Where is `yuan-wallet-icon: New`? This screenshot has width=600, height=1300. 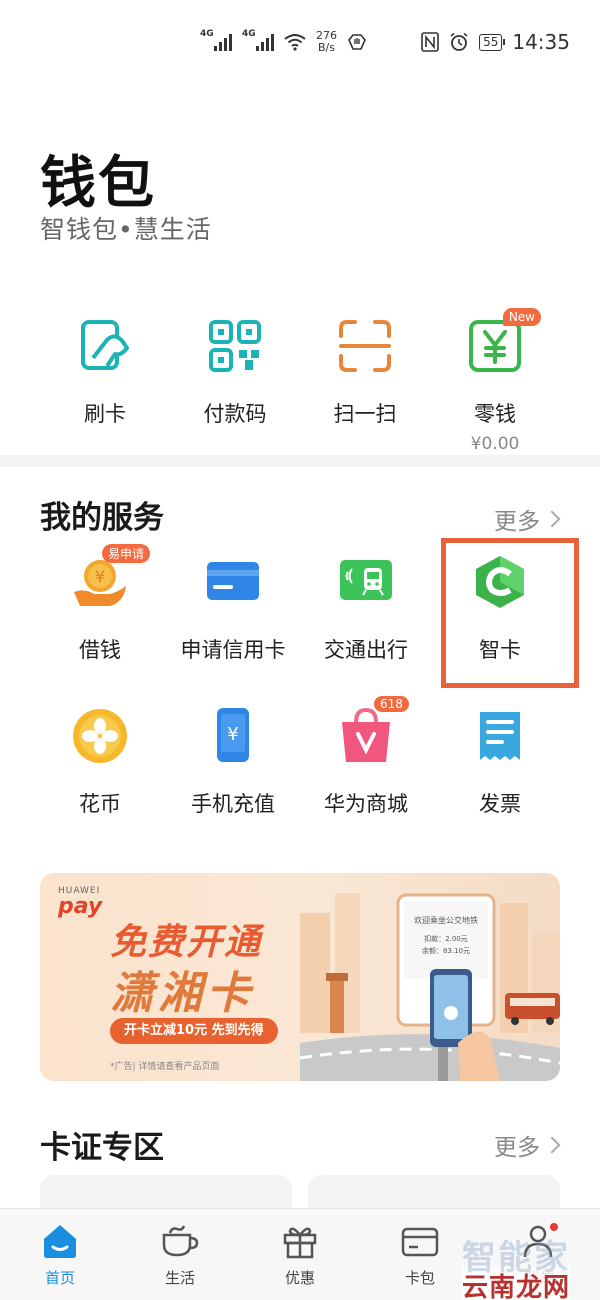
yuan-wallet-icon: New is located at coordinates (504, 341).